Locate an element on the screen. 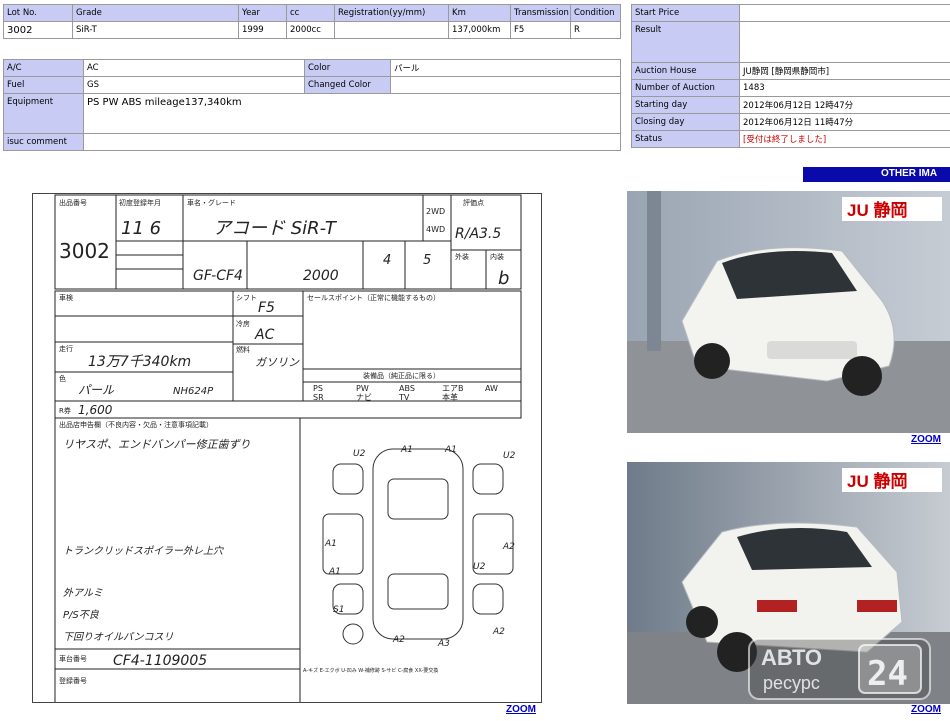 This screenshot has height=721, width=950. sheet-chassis-label: 車台番号 is located at coordinates (73, 658).